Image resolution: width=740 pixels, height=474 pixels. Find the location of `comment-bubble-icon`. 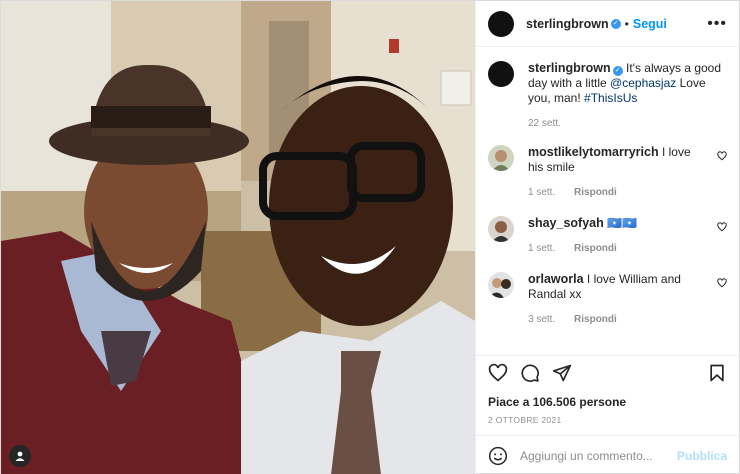

comment-bubble-icon is located at coordinates (530, 373).